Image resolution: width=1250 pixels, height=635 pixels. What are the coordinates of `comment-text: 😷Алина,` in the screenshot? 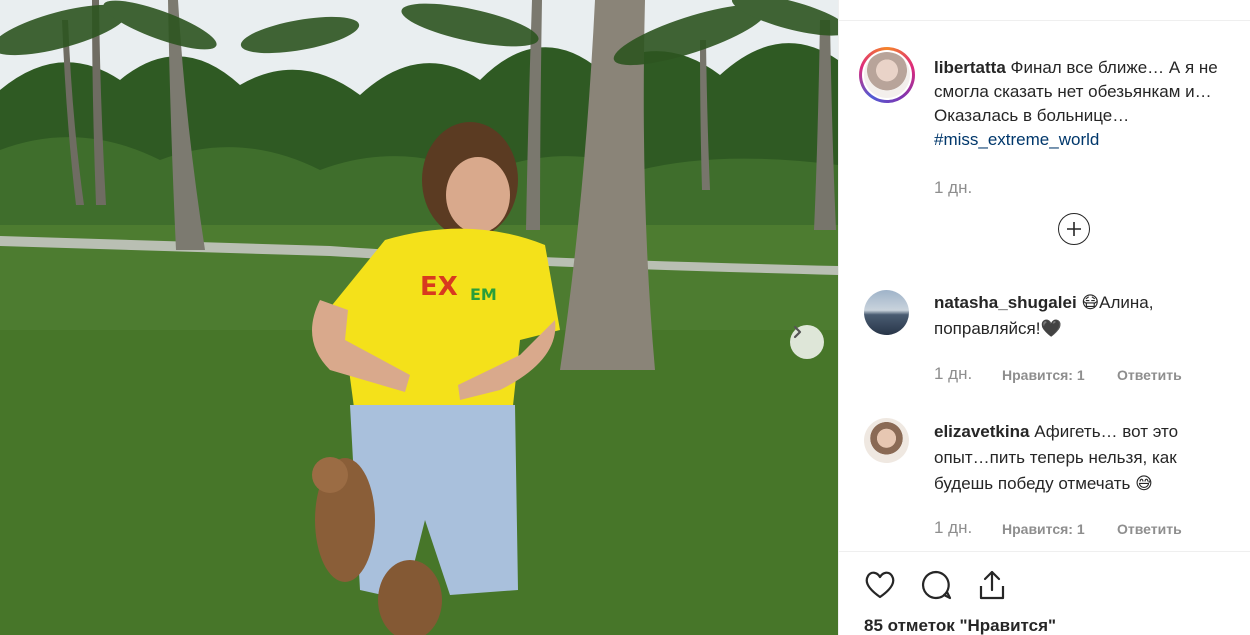 It's located at (1117, 302).